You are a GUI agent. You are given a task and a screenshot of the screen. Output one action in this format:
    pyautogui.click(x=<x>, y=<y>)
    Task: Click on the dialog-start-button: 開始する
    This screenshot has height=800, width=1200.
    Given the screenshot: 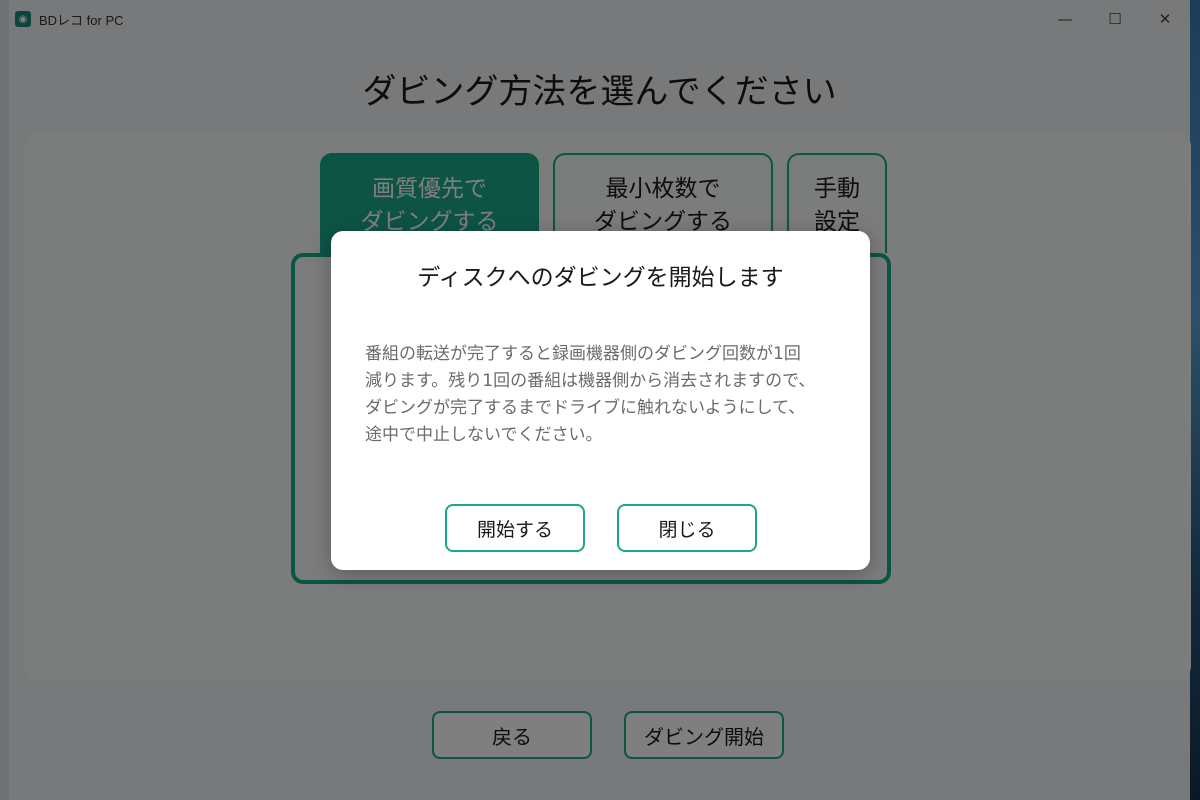 What is the action you would take?
    pyautogui.click(x=515, y=528)
    